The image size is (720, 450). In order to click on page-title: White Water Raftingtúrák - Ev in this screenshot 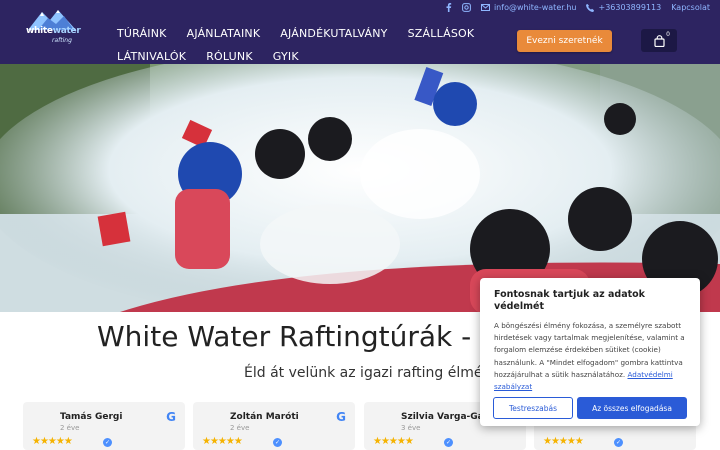, I will do `click(306, 336)`.